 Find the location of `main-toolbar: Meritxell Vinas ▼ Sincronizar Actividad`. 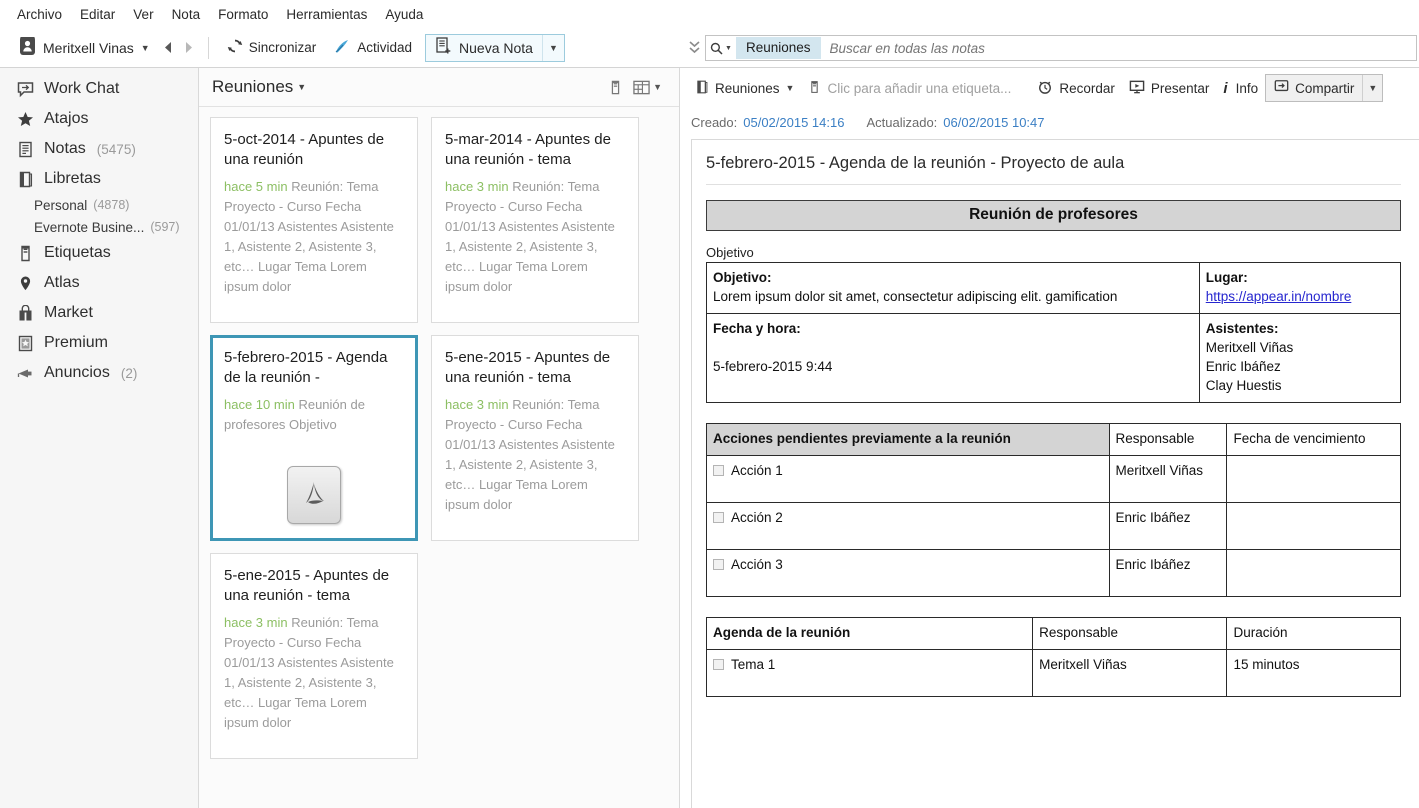

main-toolbar: Meritxell Vinas ▼ Sincronizar Actividad is located at coordinates (709, 48).